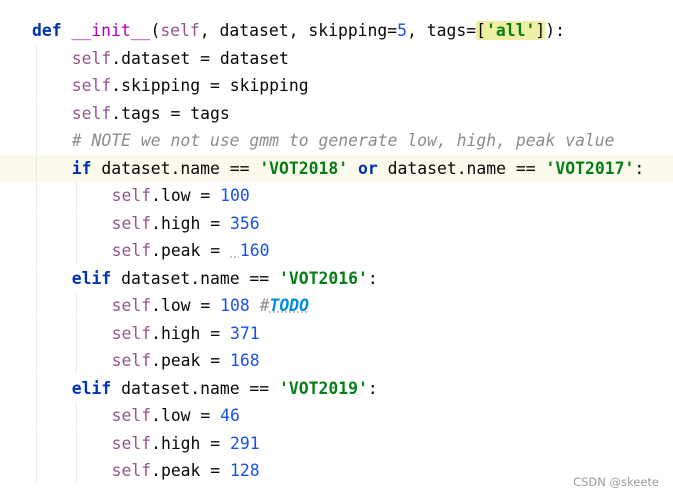  What do you see at coordinates (336, 195) in the screenshot?
I see `code-line: self.low = 100` at bounding box center [336, 195].